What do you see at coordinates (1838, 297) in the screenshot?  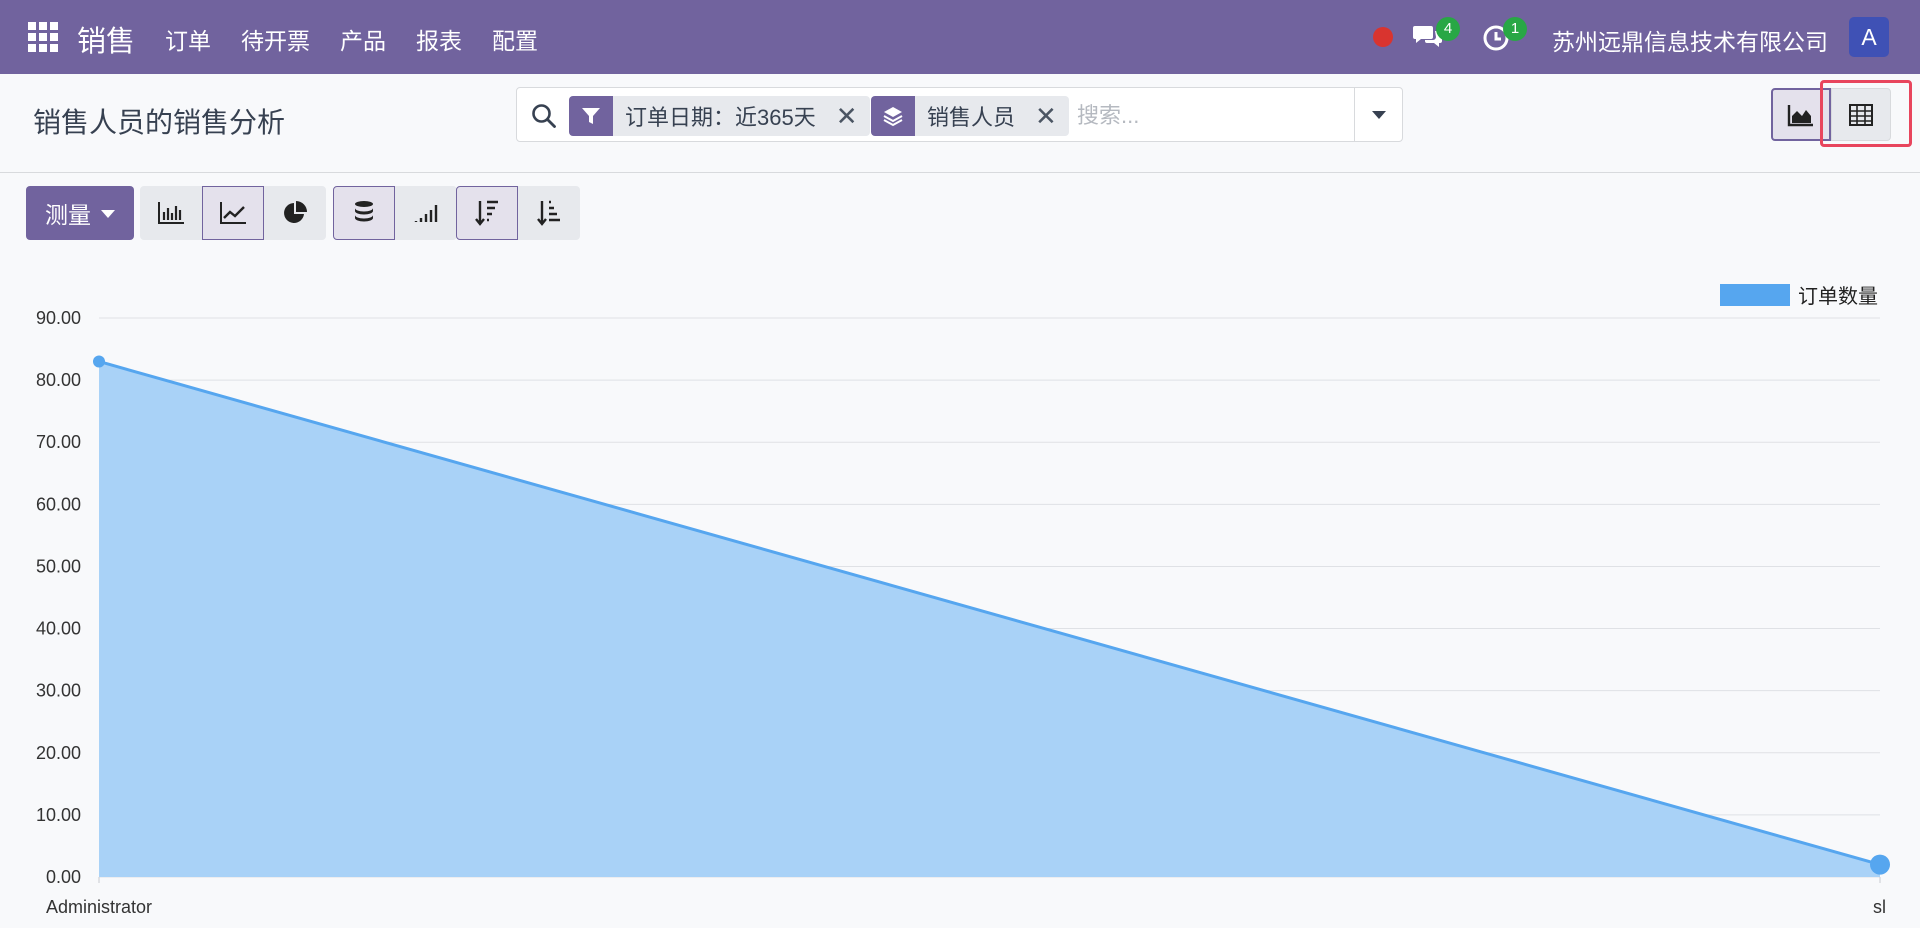 I see `legend-label: 订单数量` at bounding box center [1838, 297].